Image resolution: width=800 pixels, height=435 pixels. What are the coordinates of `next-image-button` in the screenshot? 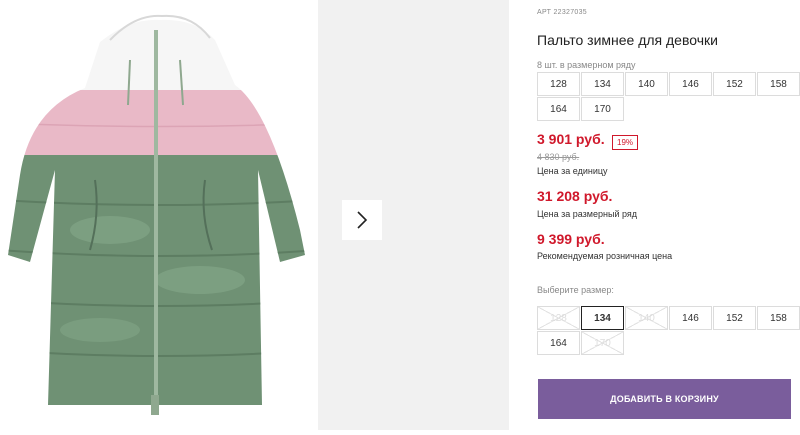 It's located at (362, 220).